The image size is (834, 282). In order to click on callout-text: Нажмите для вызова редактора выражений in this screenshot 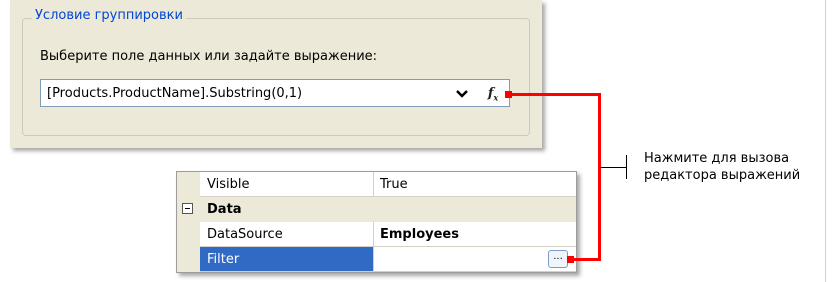, I will do `click(722, 167)`.